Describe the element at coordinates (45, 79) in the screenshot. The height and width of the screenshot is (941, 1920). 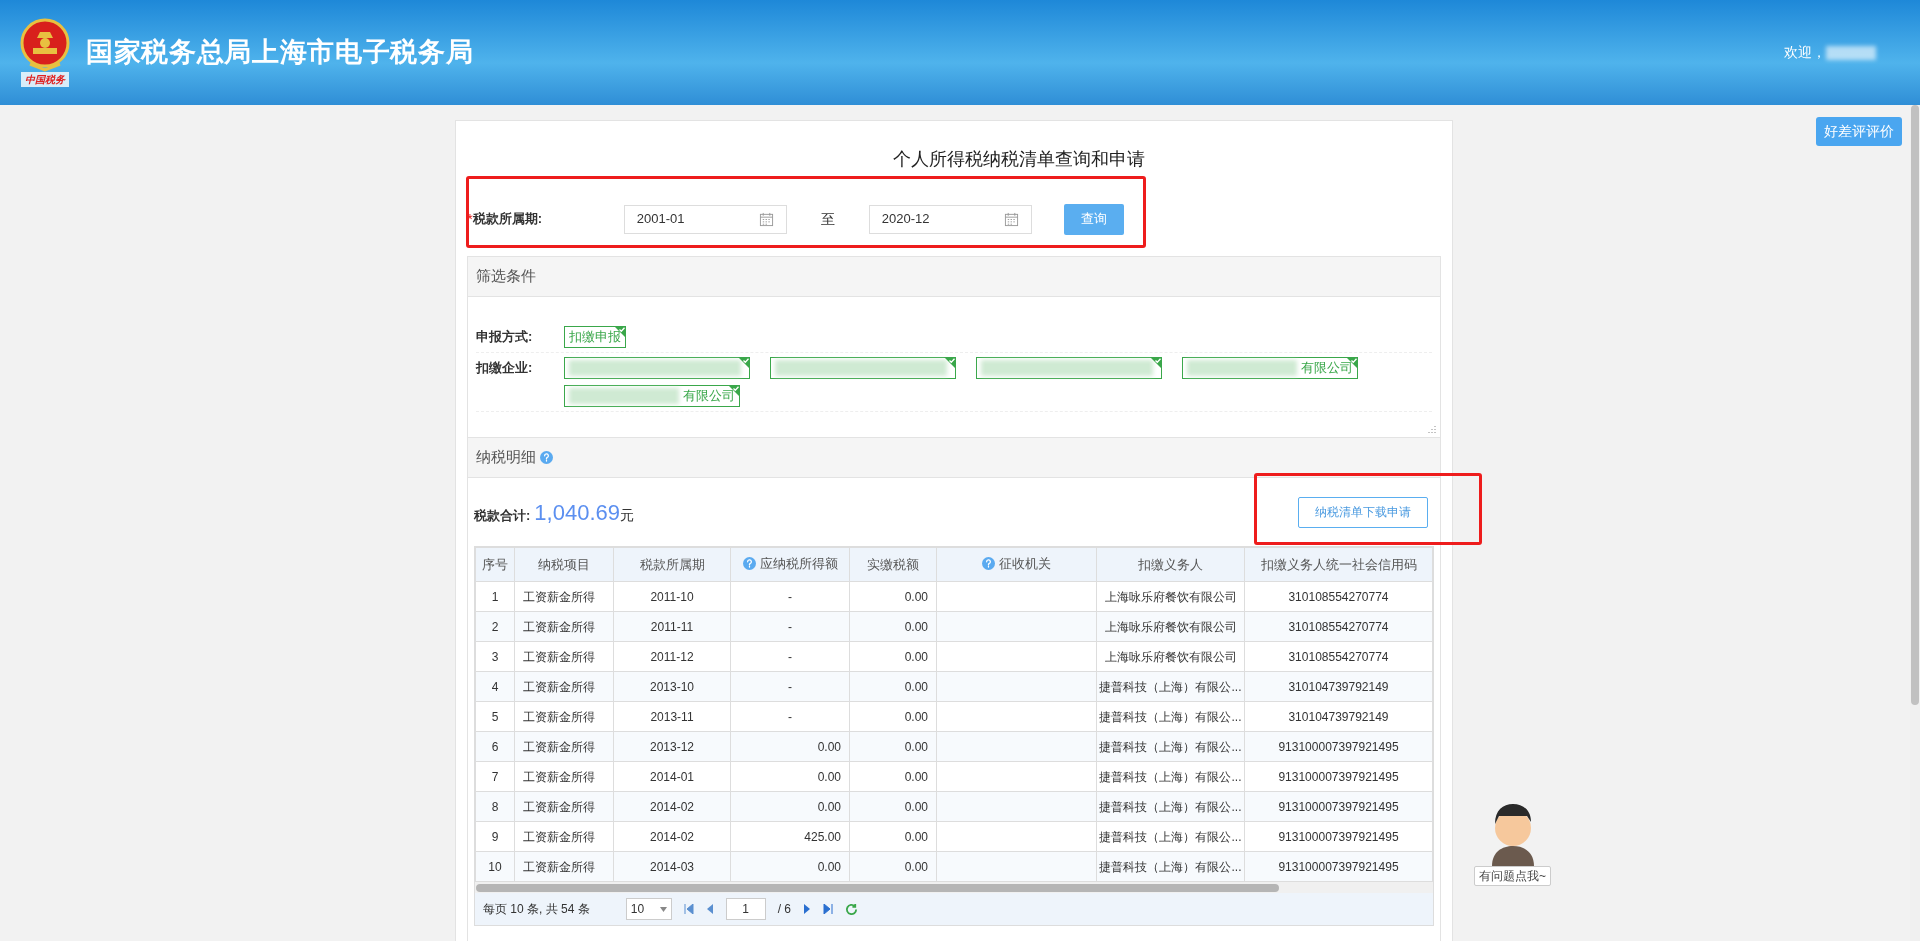
I see `logo-caption: 中国税务` at that location.